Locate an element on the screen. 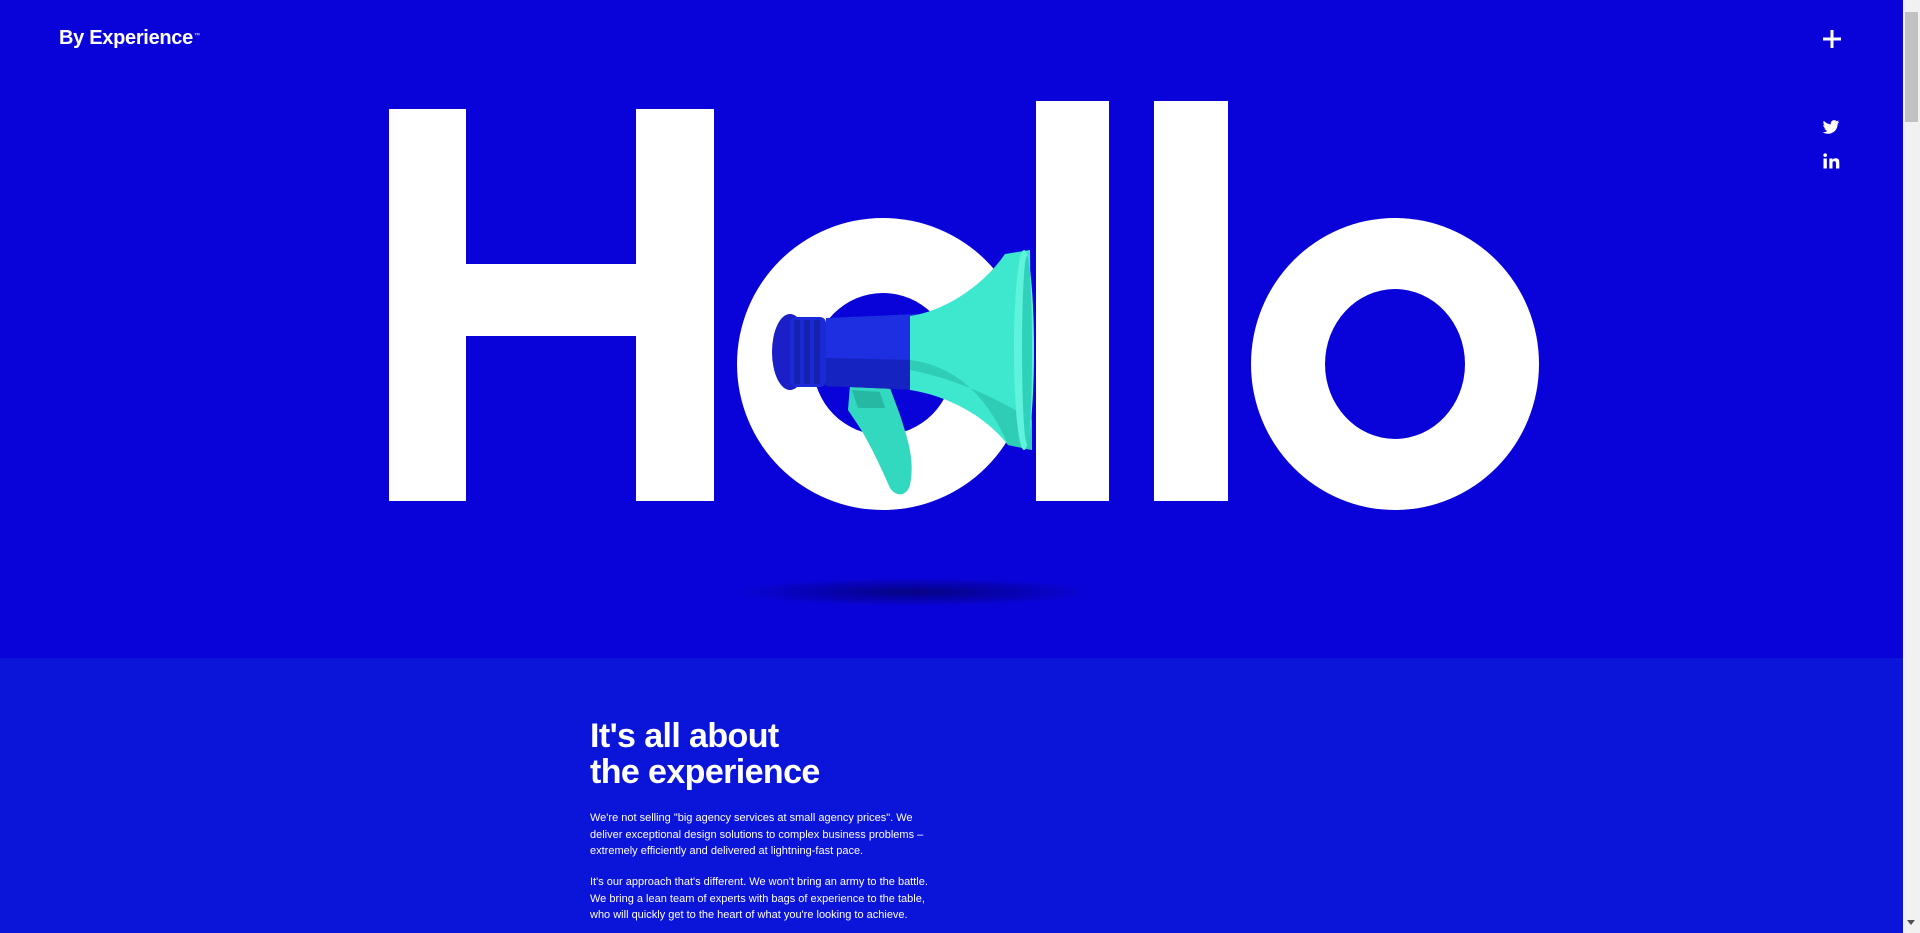 The width and height of the screenshot is (1920, 933). logo-trademark: ™ is located at coordinates (196, 36).